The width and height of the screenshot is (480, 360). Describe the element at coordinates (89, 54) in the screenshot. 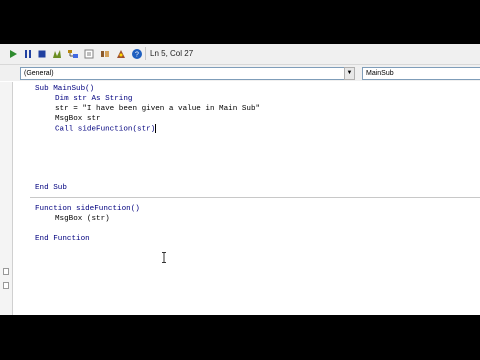

I see `properties-icon` at that location.